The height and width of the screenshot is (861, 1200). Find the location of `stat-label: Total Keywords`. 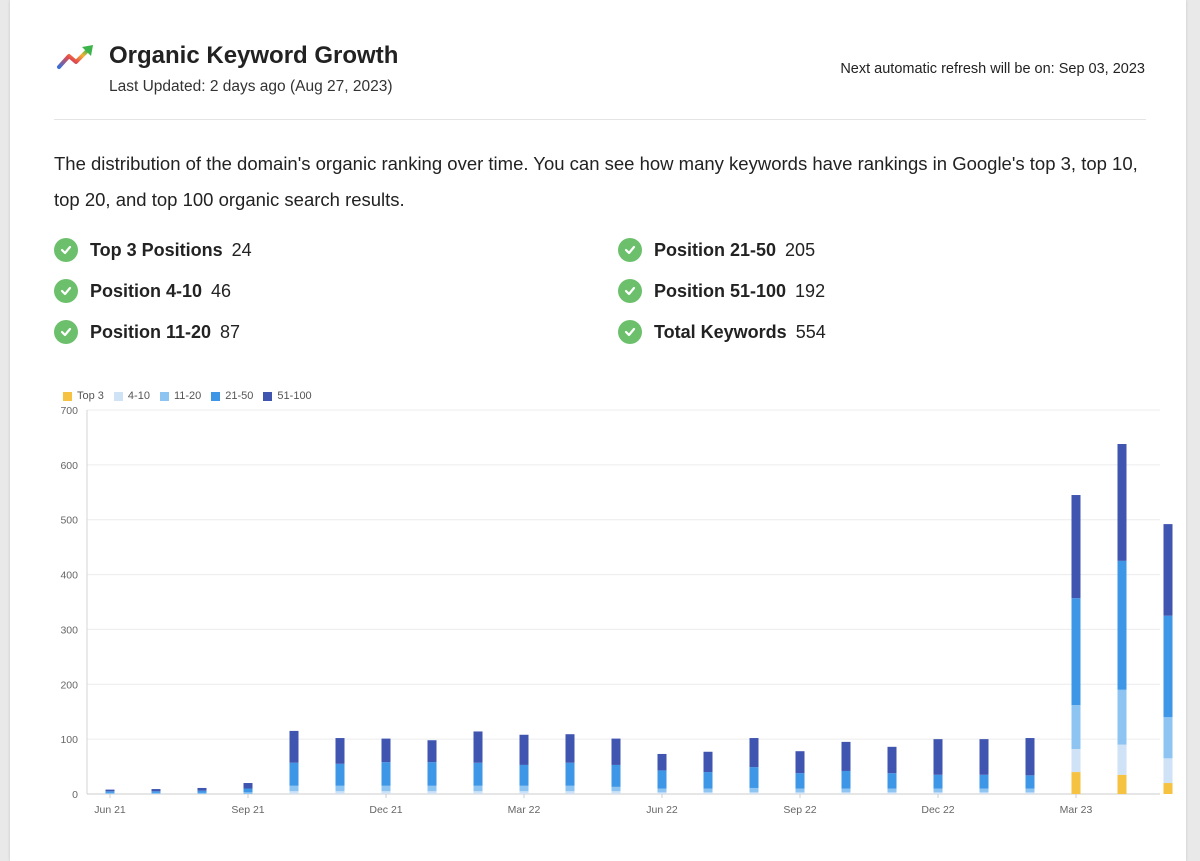

stat-label: Total Keywords is located at coordinates (720, 331).